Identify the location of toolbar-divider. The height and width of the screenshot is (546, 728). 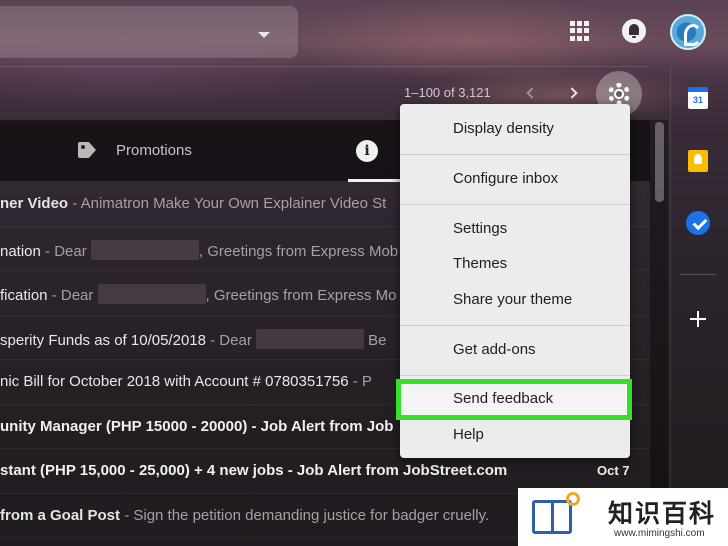
(324, 66).